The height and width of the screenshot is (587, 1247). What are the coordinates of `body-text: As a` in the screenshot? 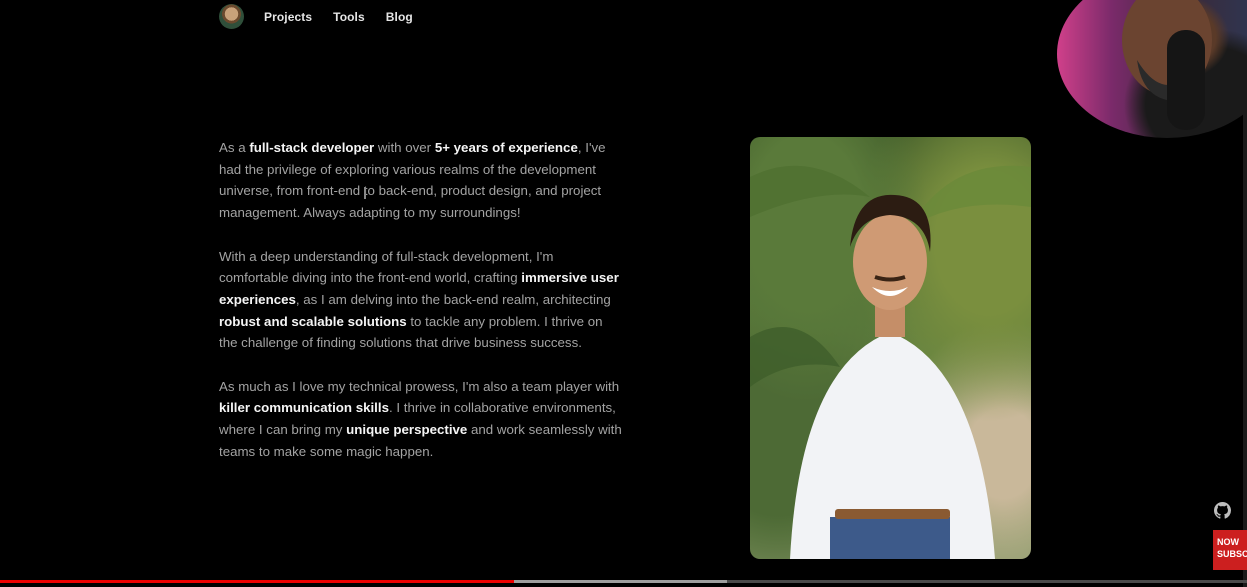 It's located at (234, 147).